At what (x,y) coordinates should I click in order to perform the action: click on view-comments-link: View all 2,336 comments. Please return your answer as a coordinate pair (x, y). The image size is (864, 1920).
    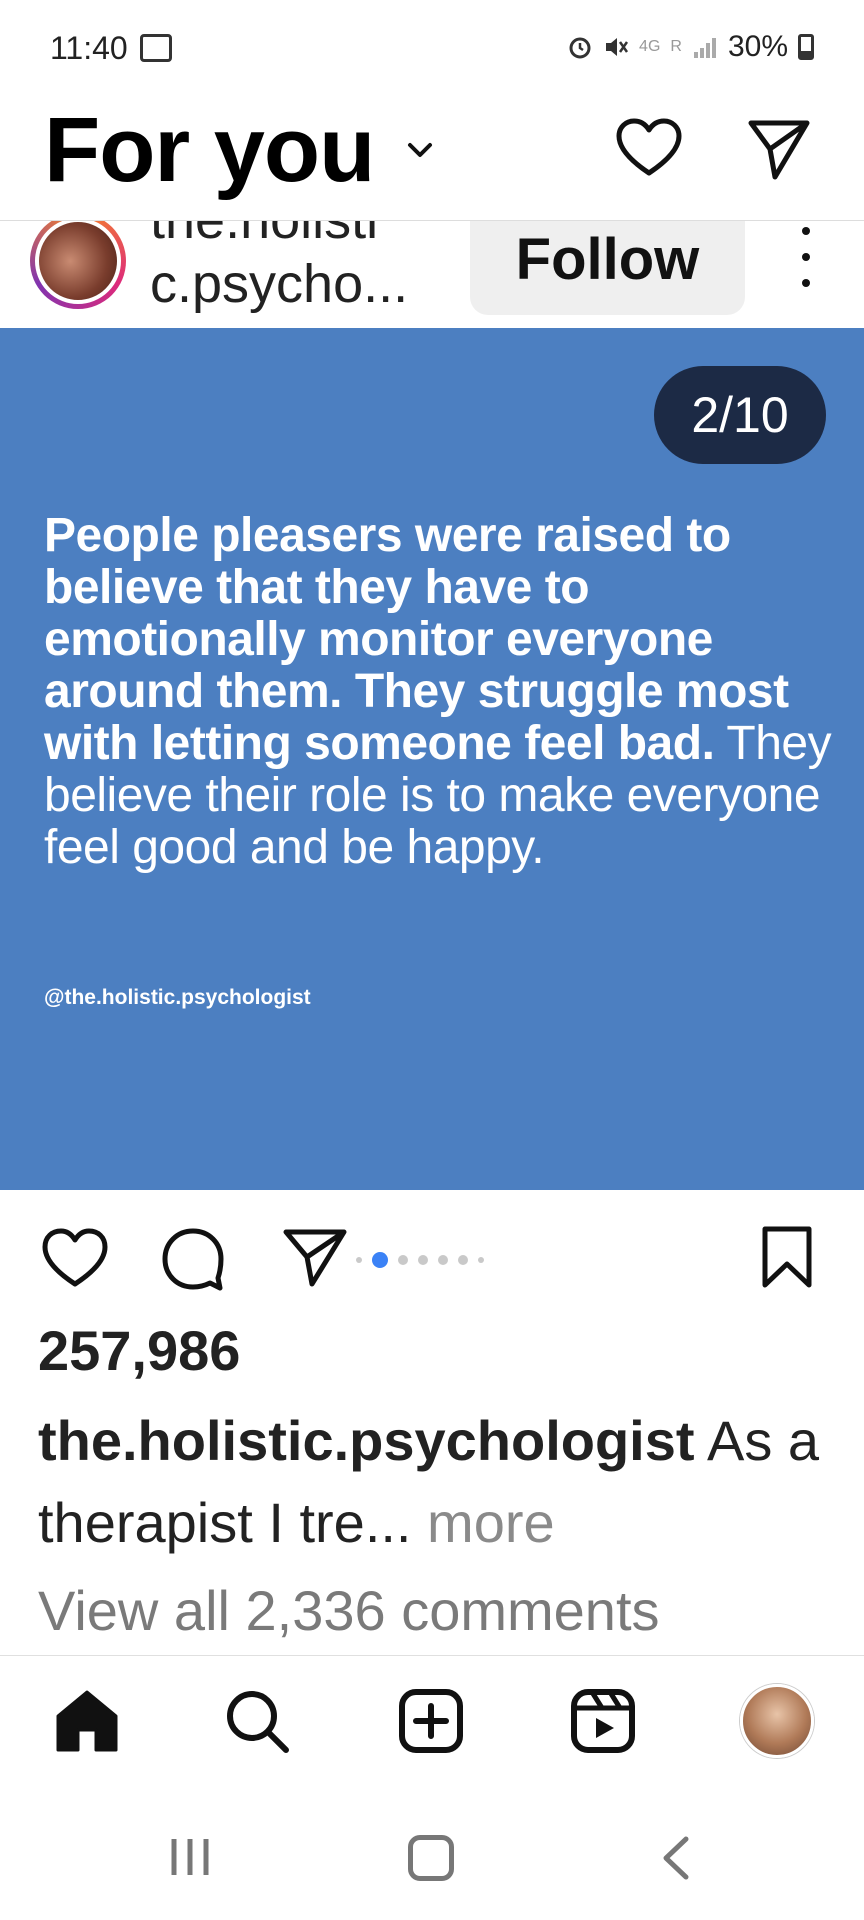
    Looking at the image, I should click on (349, 1610).